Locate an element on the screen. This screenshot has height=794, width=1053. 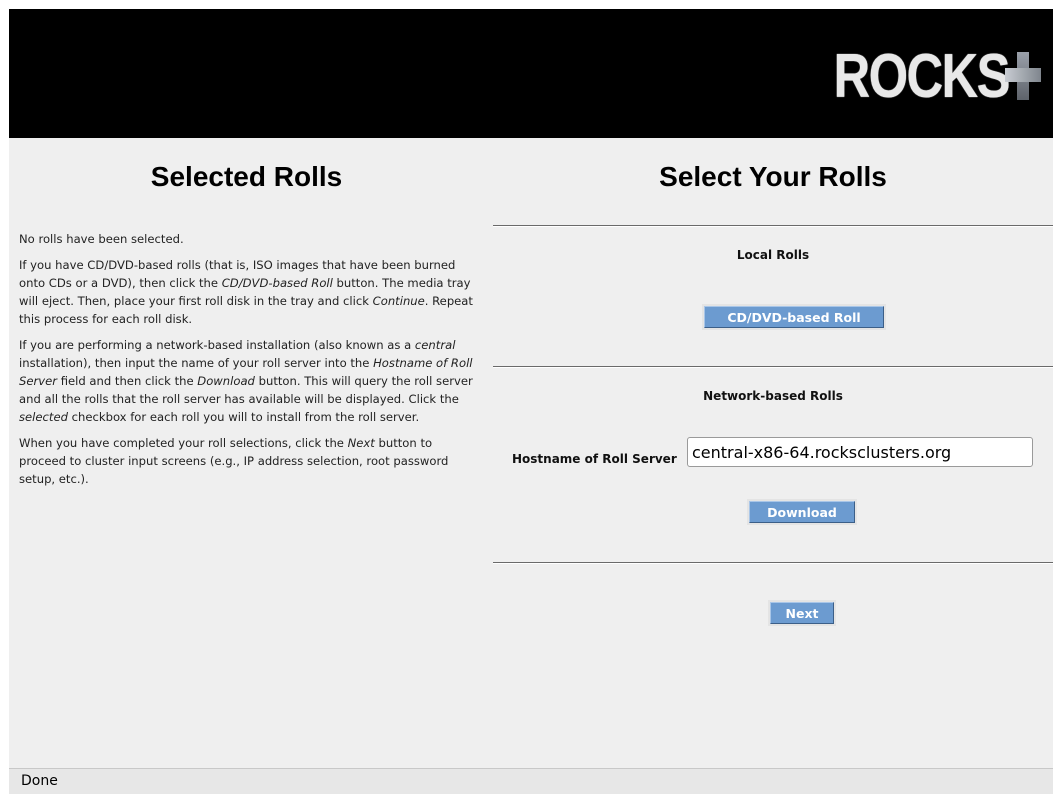
selected-rolls-title: Selected Rolls is located at coordinates (246, 176).